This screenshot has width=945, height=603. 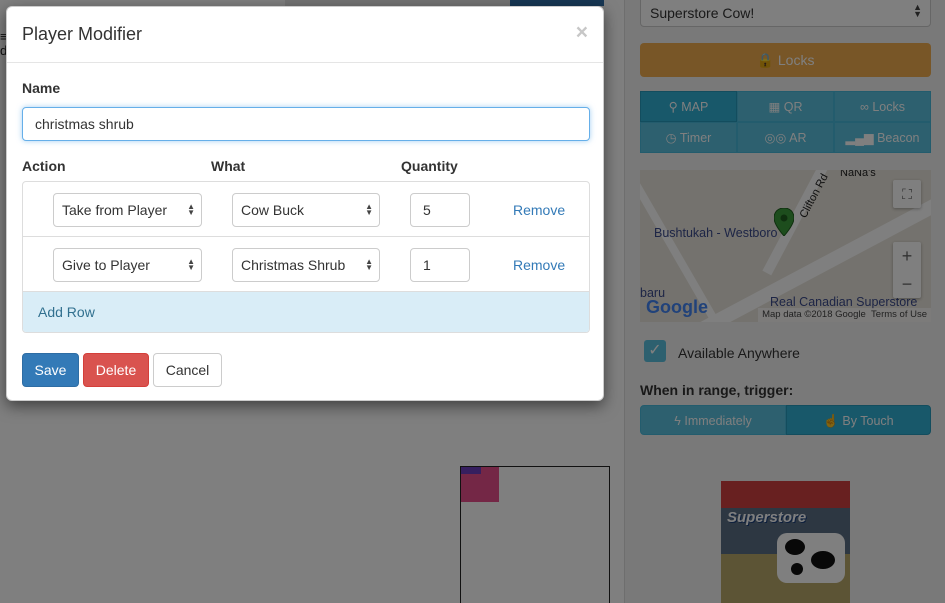 I want to click on name-label: Name, so click(x=41, y=88).